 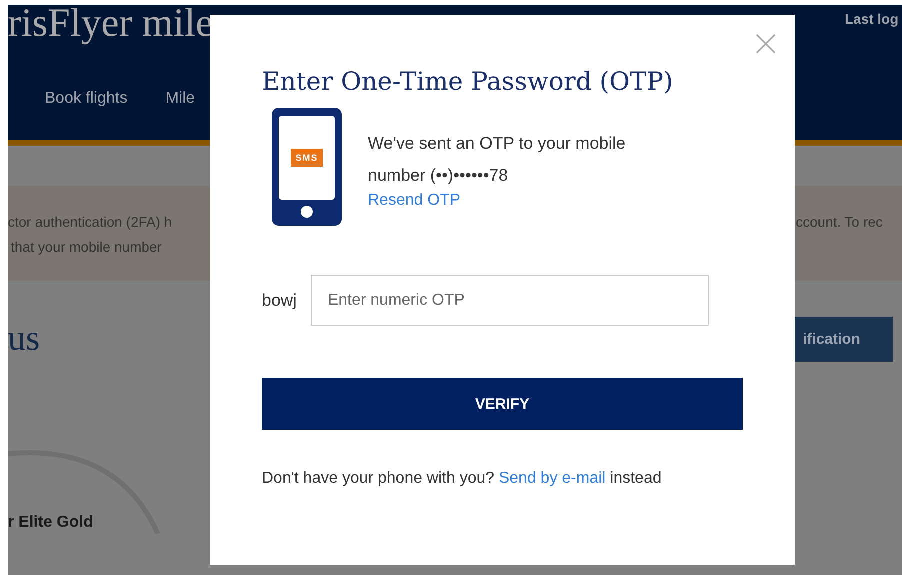 What do you see at coordinates (468, 81) in the screenshot?
I see `dialog-title: Enter One-Time Password (OTP)` at bounding box center [468, 81].